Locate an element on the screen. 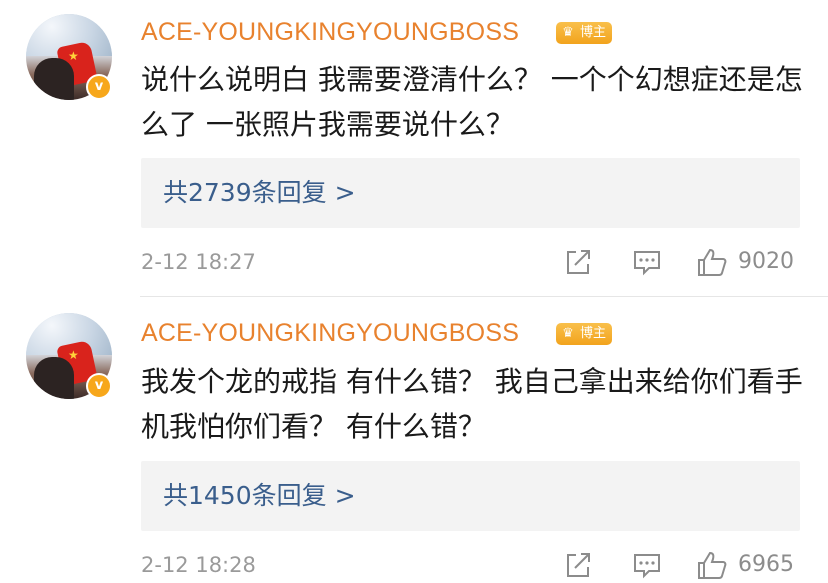 Image resolution: width=828 pixels, height=583 pixels. comment-timestamp: 2-12 18:28 is located at coordinates (198, 565).